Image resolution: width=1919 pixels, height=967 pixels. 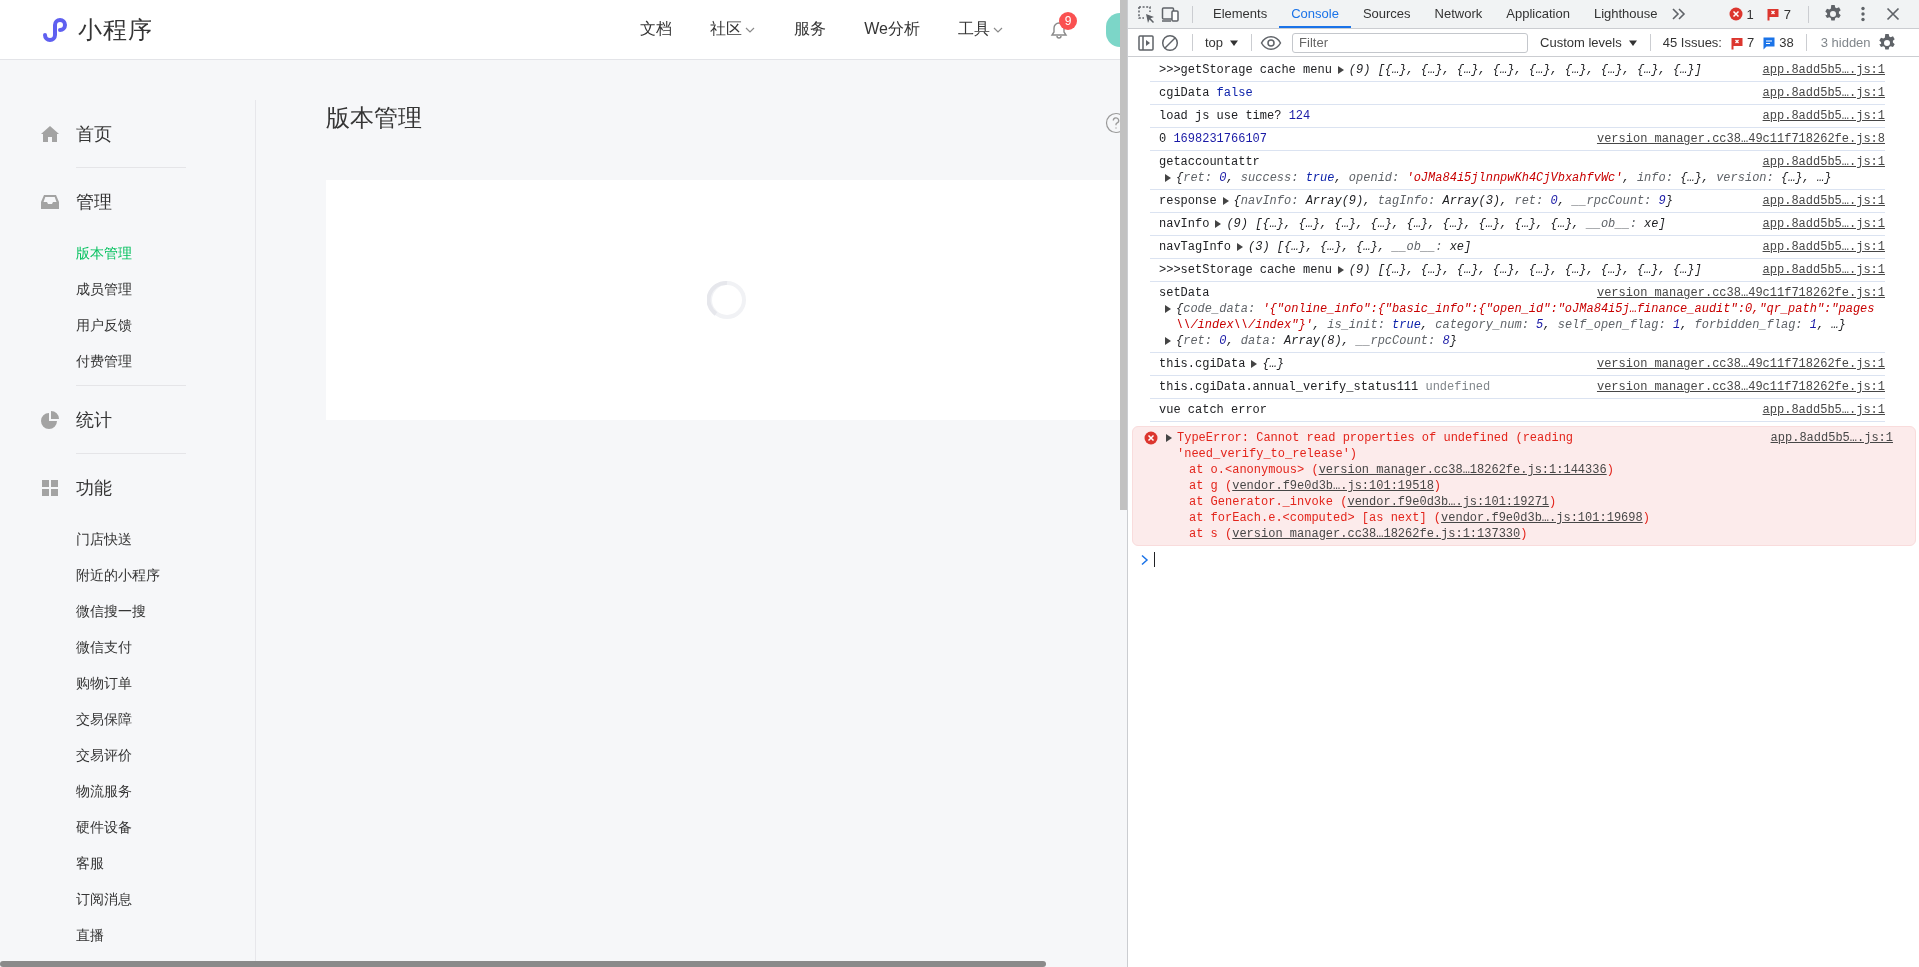 I want to click on sidebar-item: 订阅消息, so click(x=104, y=899).